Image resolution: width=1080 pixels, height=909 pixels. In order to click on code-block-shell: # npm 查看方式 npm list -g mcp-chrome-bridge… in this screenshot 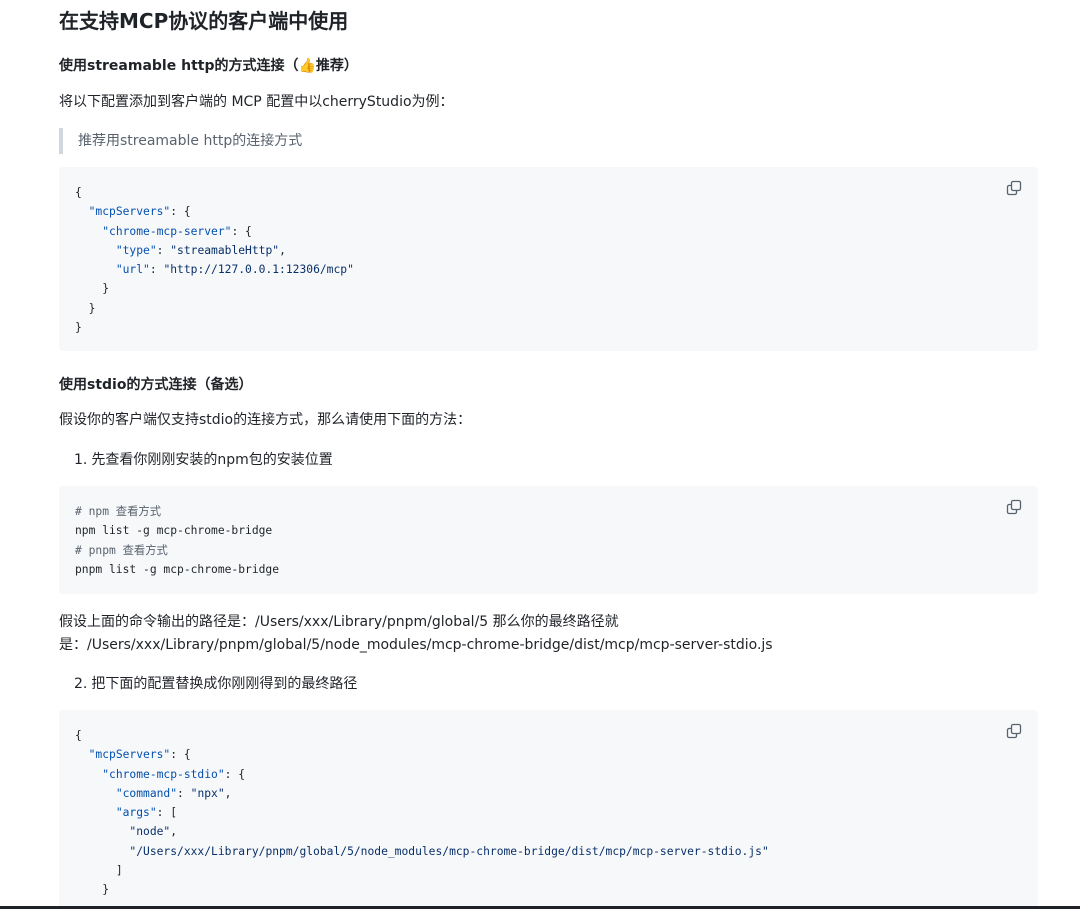, I will do `click(548, 540)`.